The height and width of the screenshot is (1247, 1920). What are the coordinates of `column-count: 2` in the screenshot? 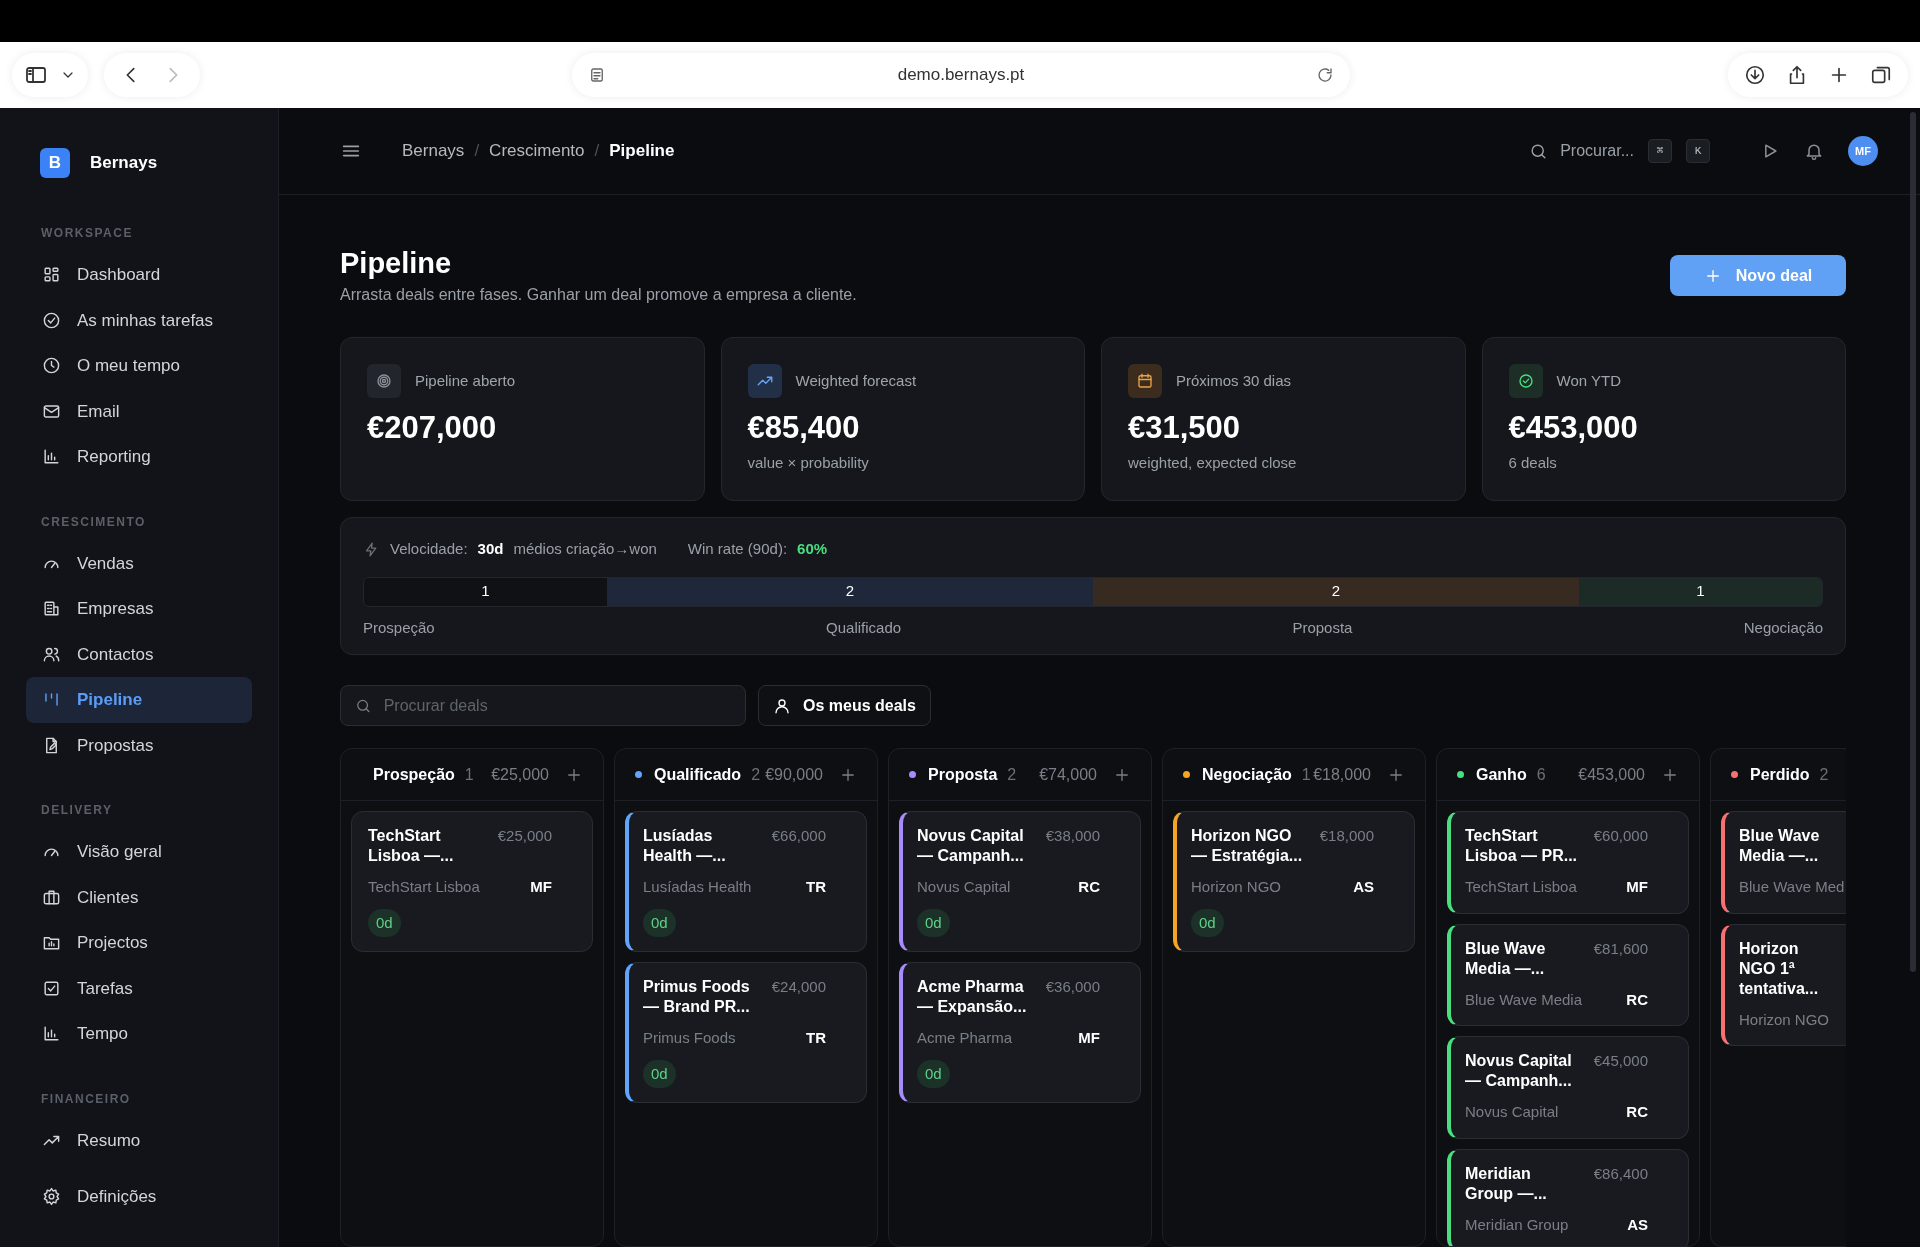 It's located at (756, 774).